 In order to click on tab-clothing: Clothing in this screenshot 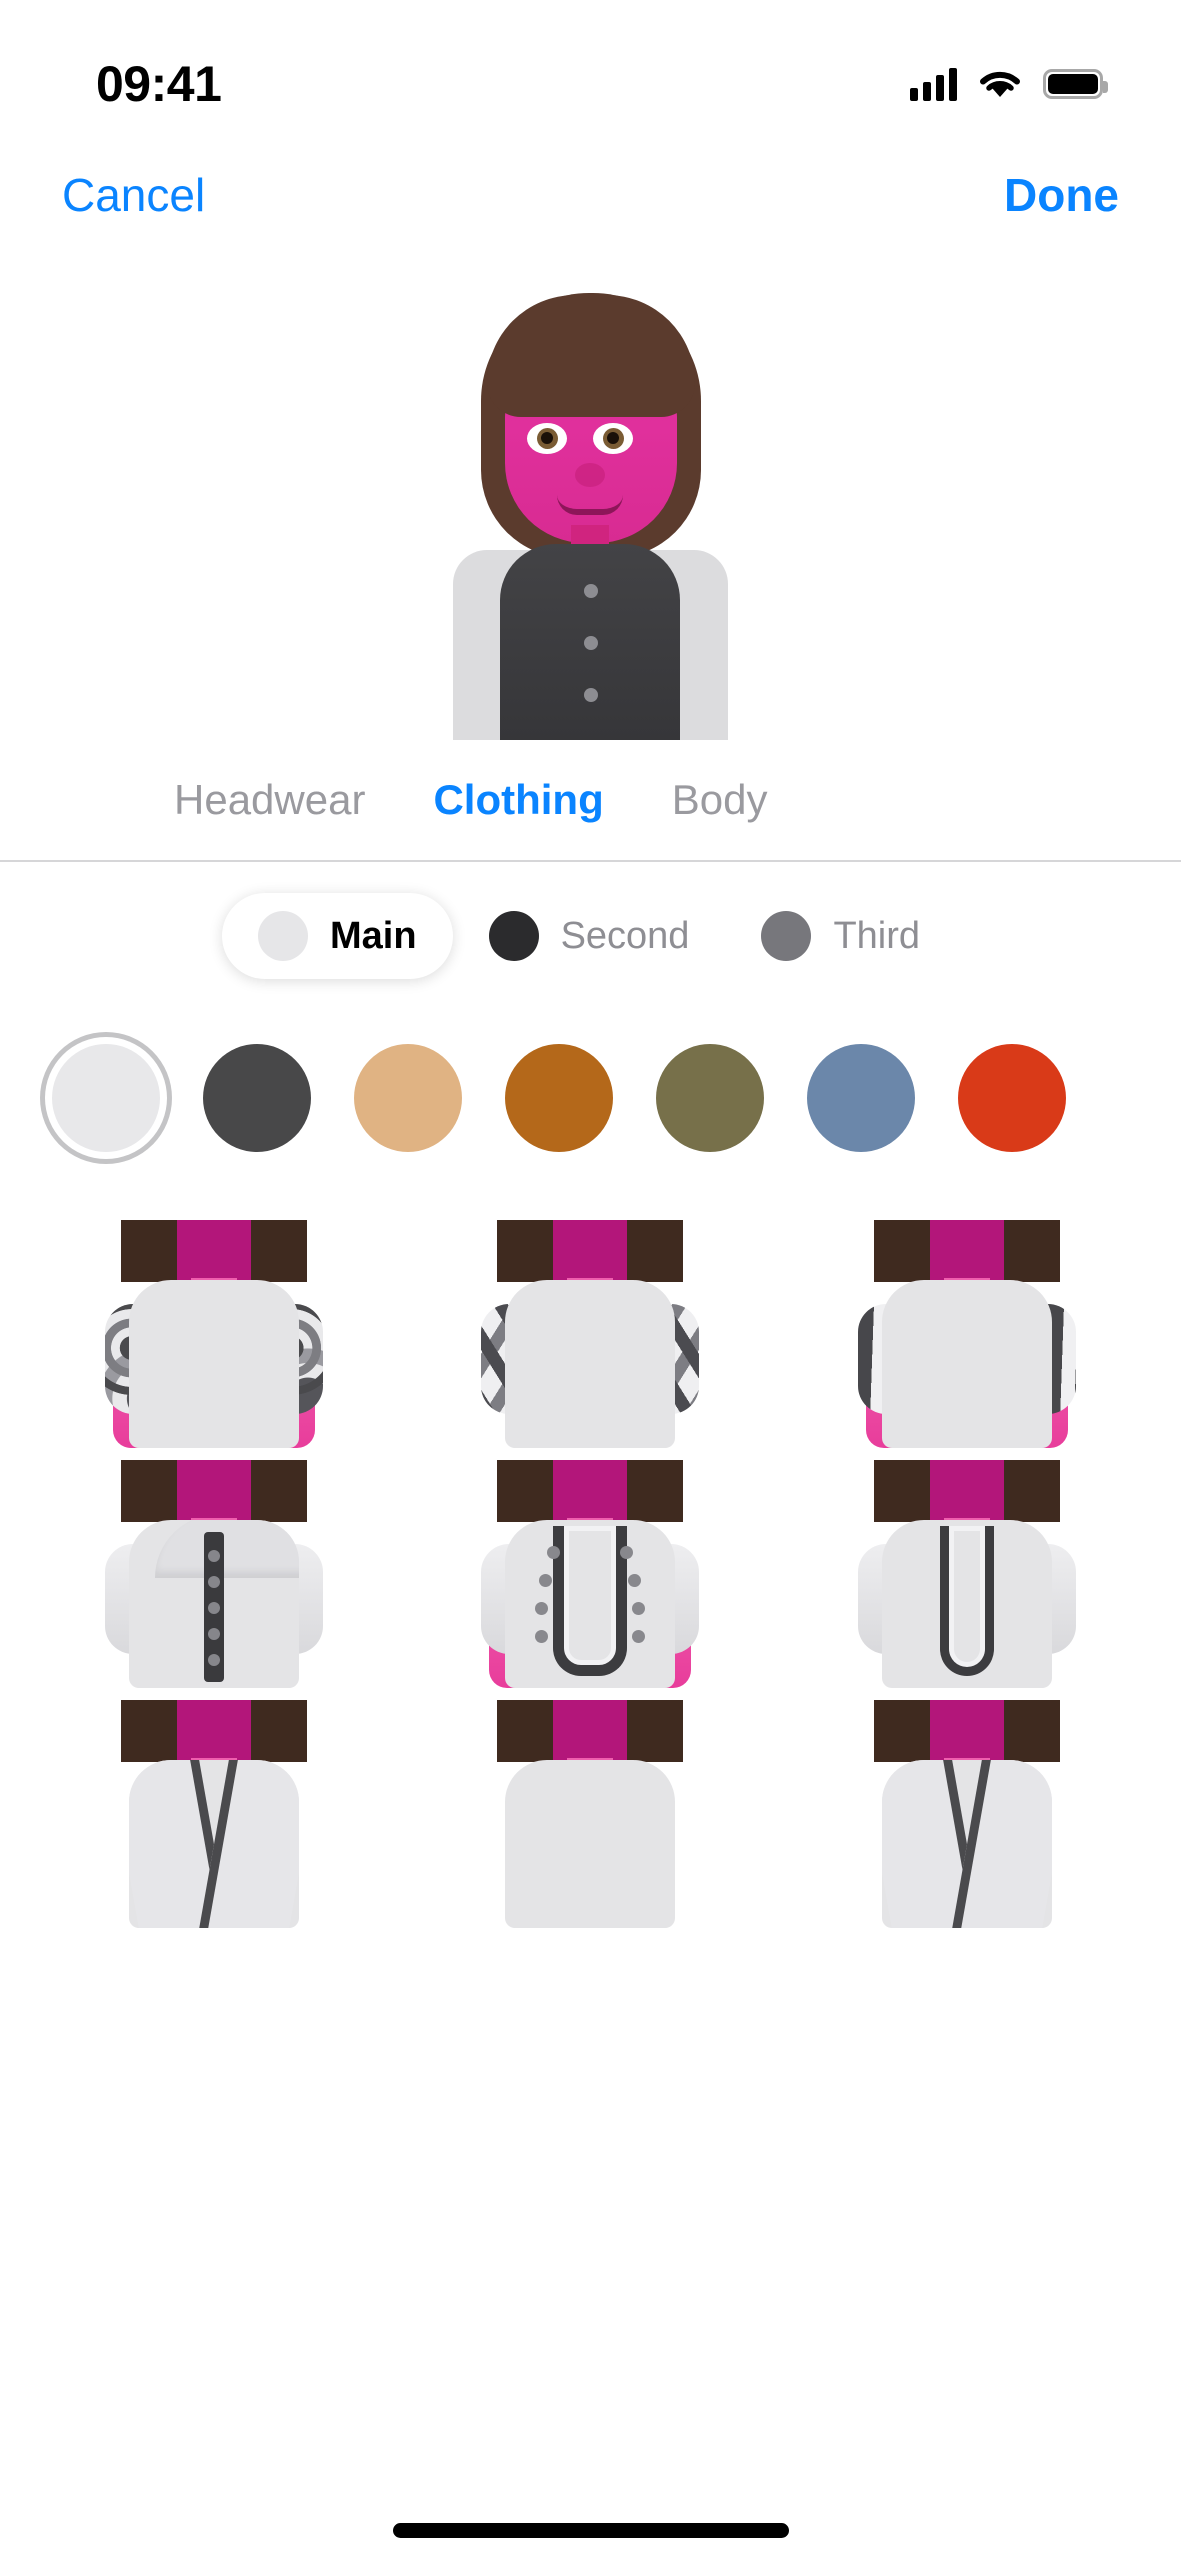, I will do `click(518, 800)`.